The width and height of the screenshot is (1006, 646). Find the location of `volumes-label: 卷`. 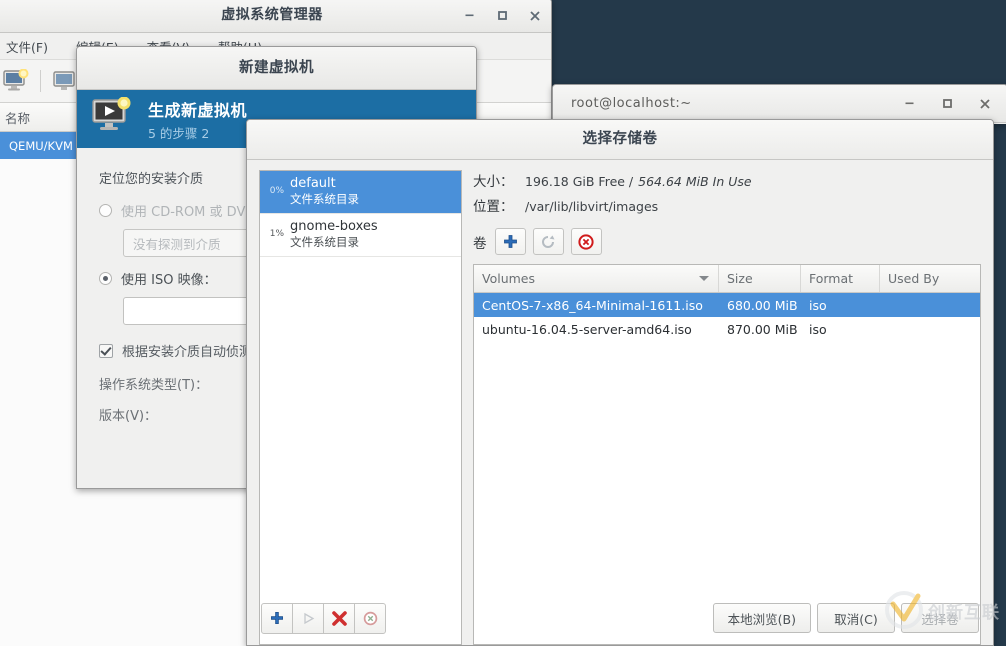

volumes-label: 卷 is located at coordinates (480, 243).